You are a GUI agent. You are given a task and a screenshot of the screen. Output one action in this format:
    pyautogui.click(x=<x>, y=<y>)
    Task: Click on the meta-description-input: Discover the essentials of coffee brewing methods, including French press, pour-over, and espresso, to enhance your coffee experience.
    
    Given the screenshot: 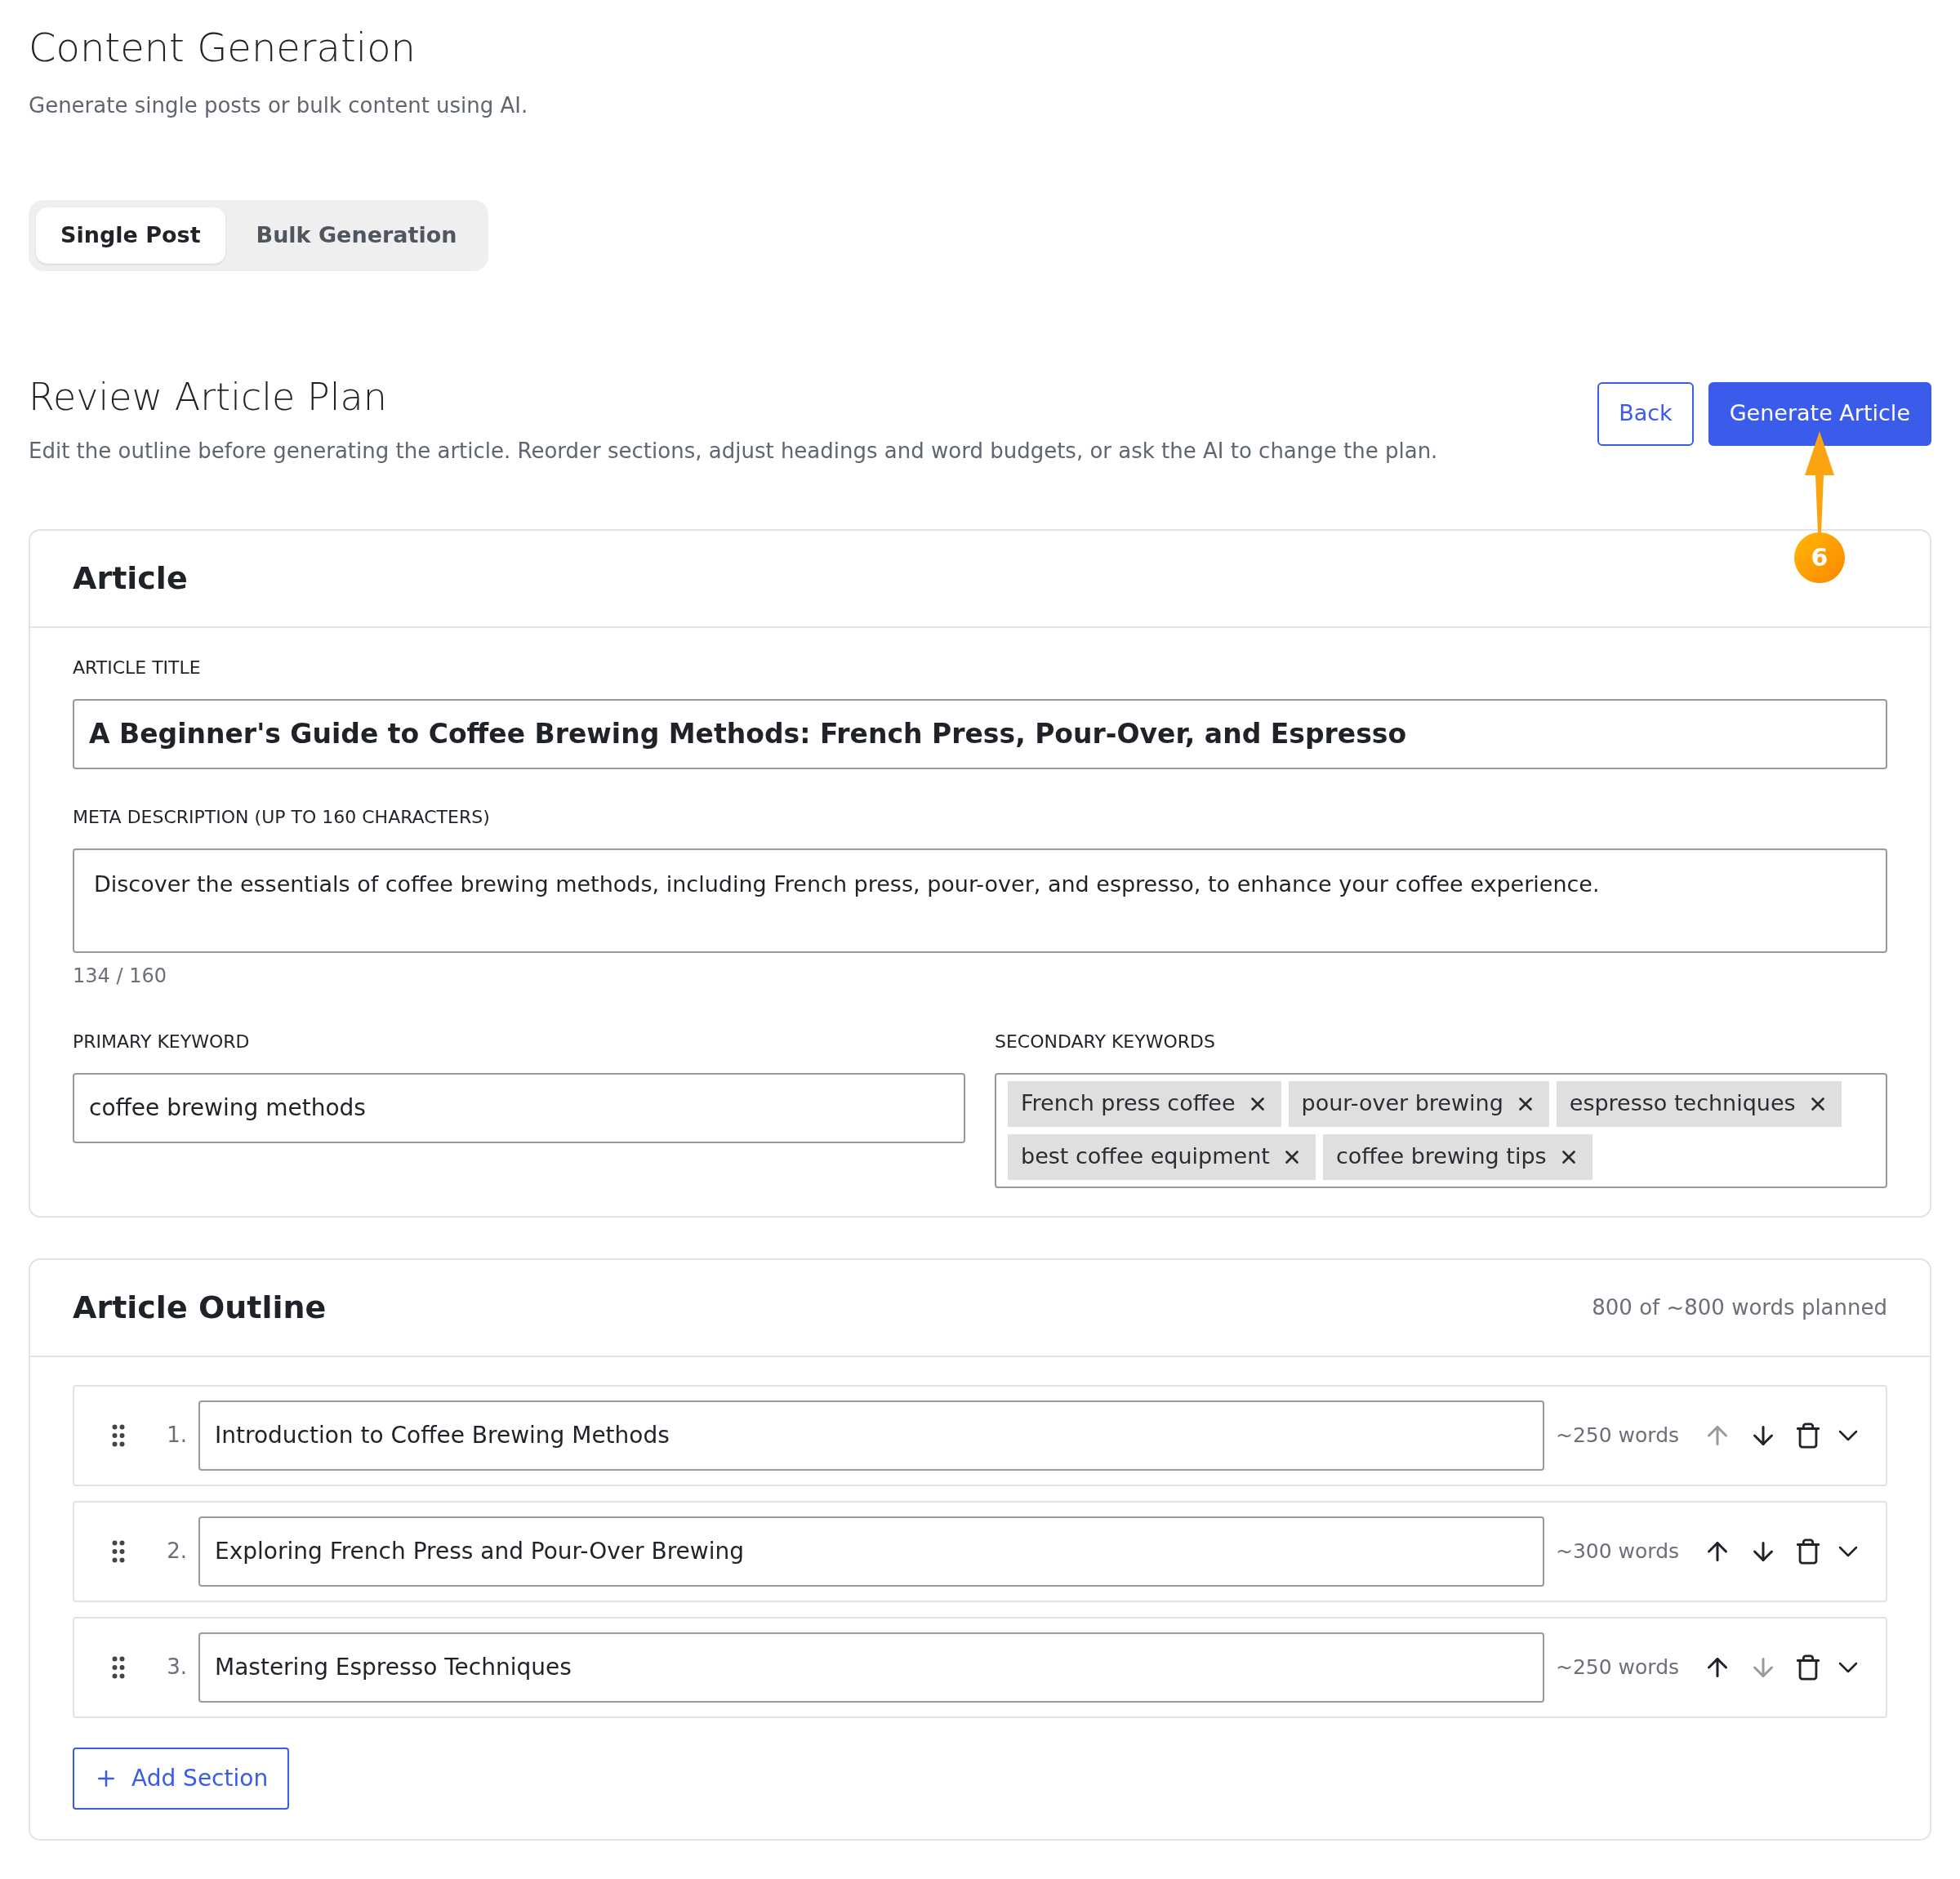 What is the action you would take?
    pyautogui.click(x=980, y=900)
    